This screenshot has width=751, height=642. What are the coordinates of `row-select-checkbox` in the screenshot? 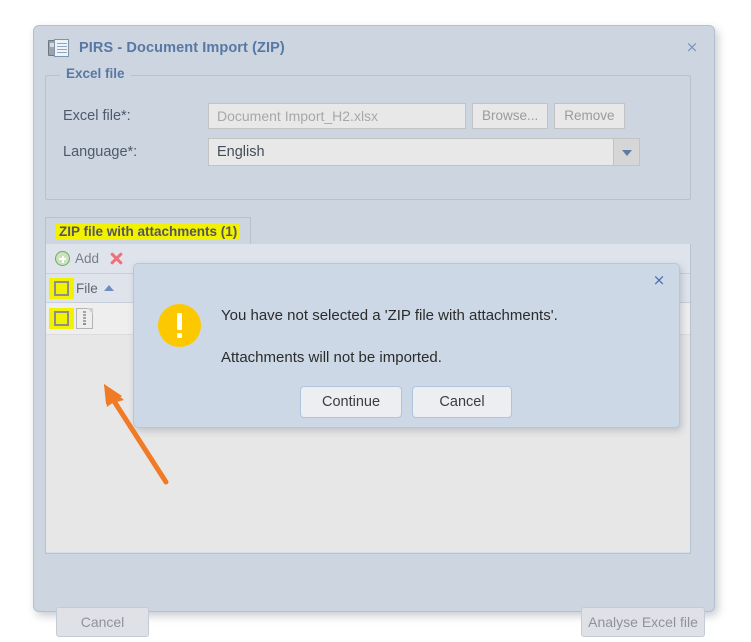 It's located at (61, 318).